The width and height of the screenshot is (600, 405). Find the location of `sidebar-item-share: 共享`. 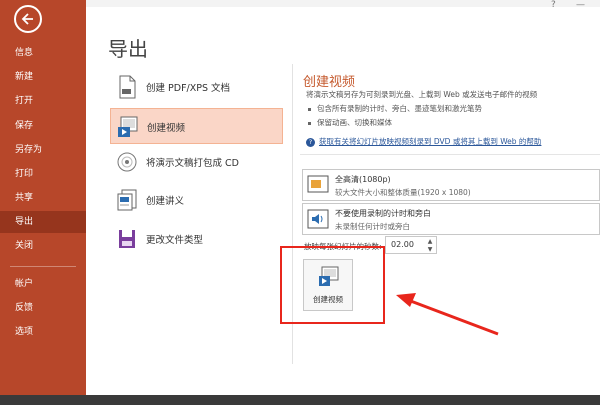

sidebar-item-share: 共享 is located at coordinates (43, 198).